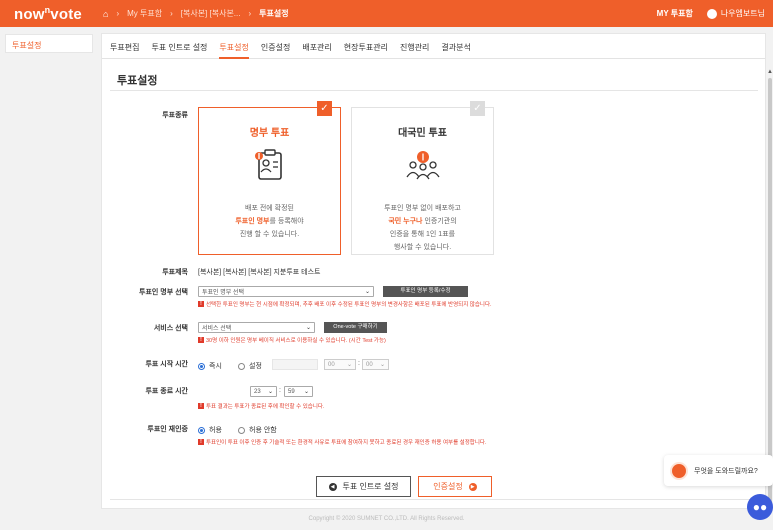 This screenshot has width=773, height=530. Describe the element at coordinates (137, 81) in the screenshot. I see `page-title: 투표설정` at that location.